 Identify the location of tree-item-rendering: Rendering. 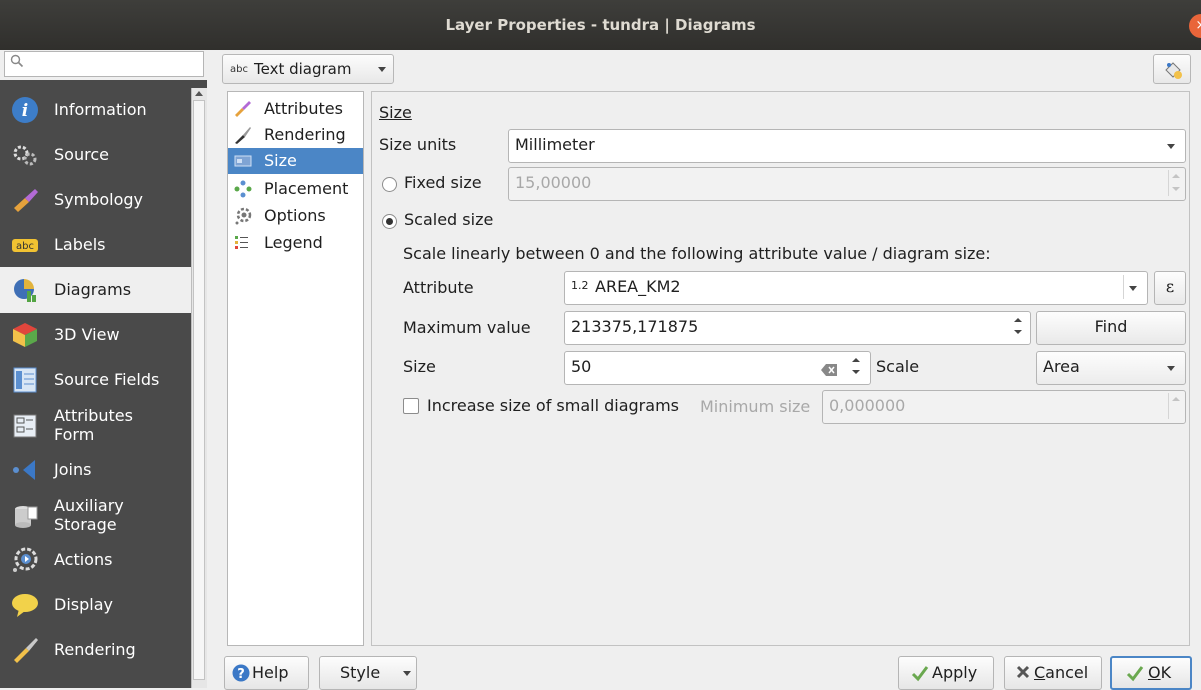
(295, 135).